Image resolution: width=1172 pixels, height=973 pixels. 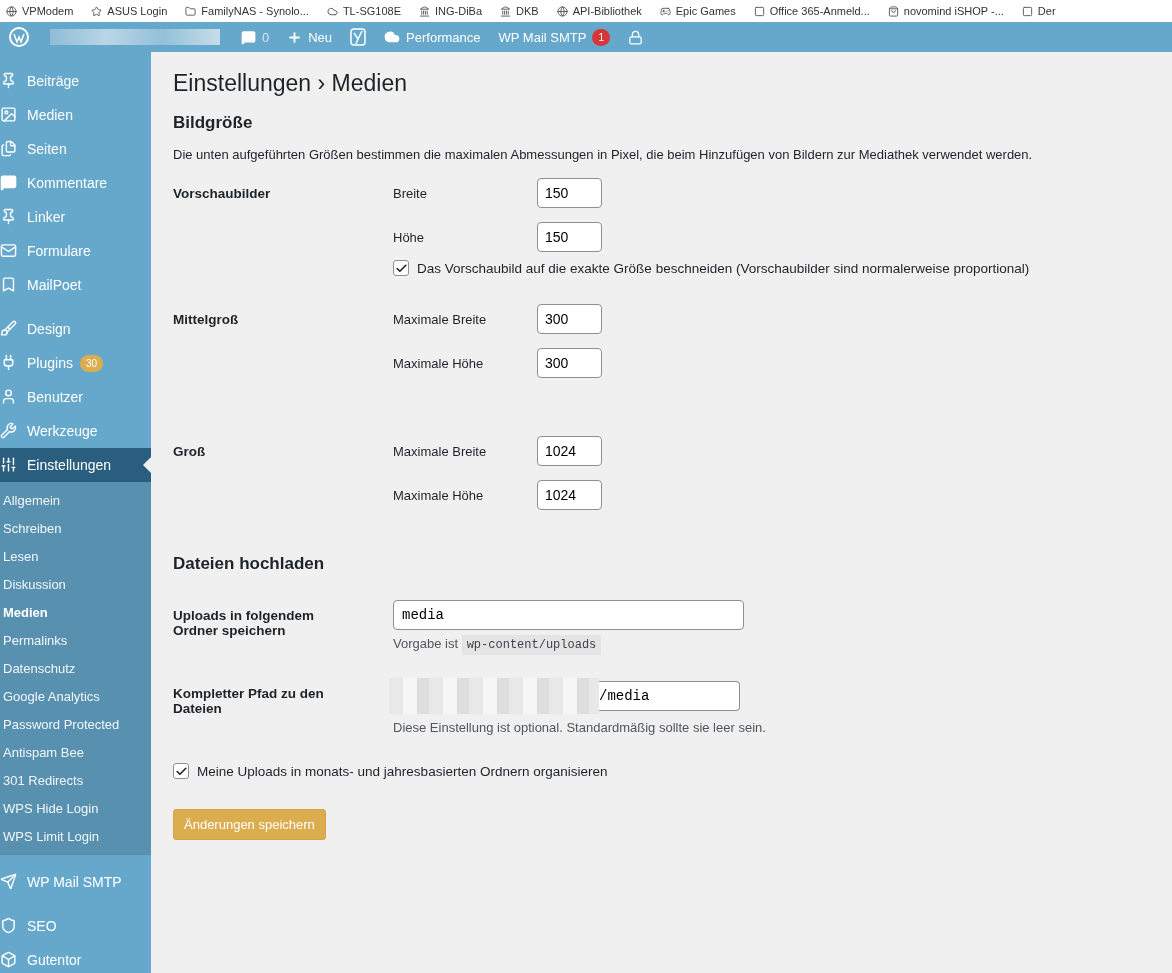 I want to click on plus-icon, so click(x=295, y=37).